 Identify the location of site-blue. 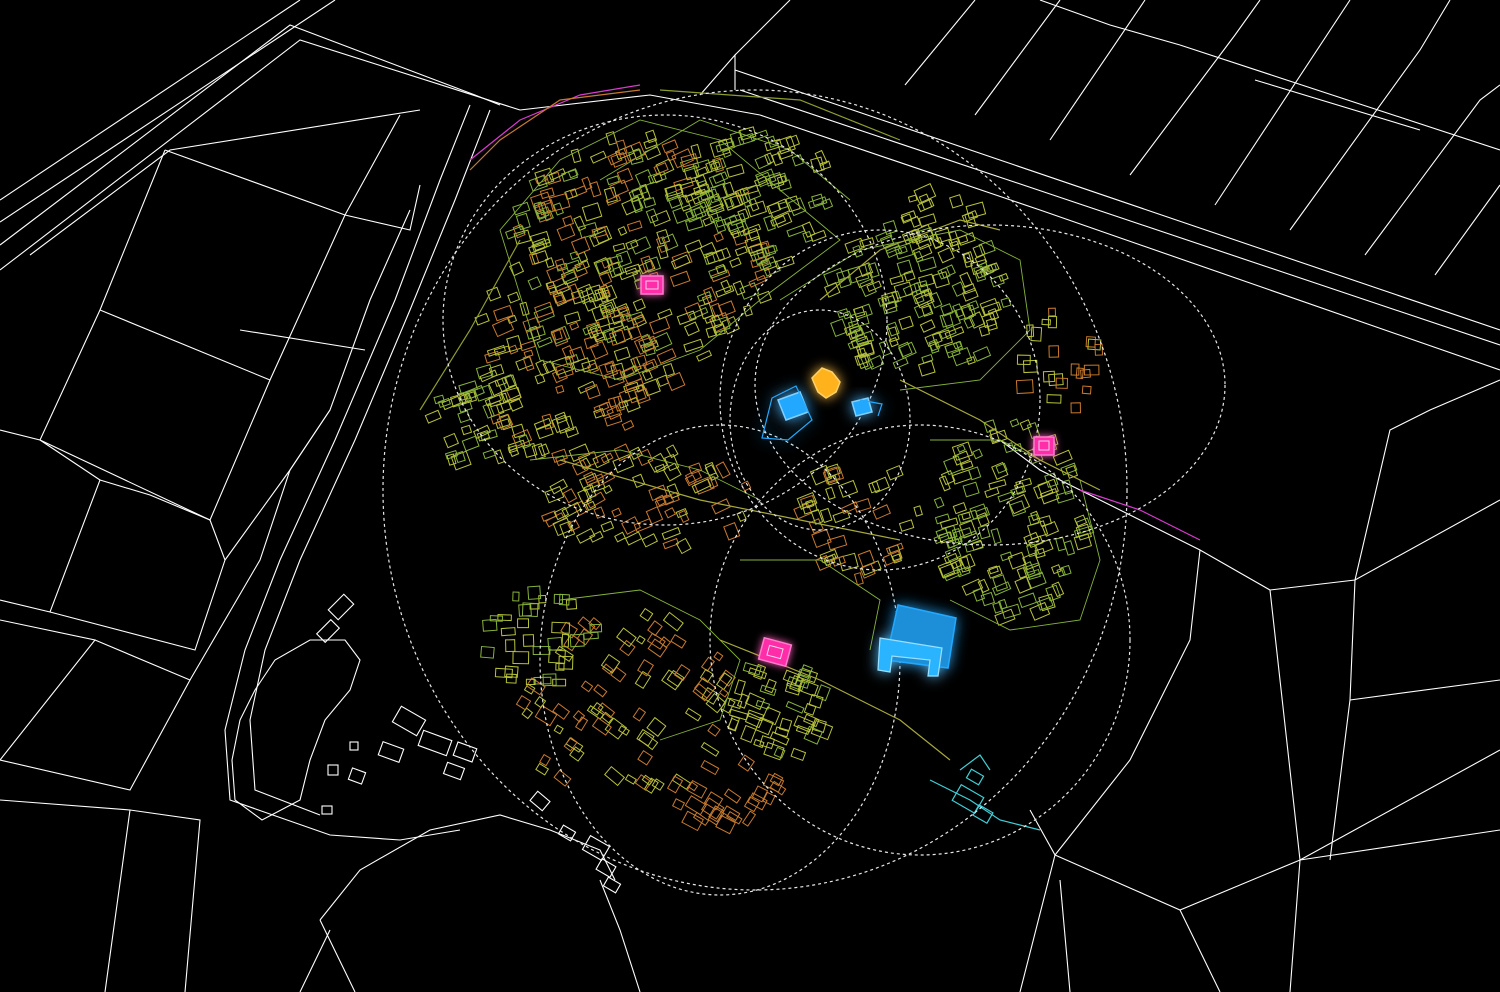
(787, 413).